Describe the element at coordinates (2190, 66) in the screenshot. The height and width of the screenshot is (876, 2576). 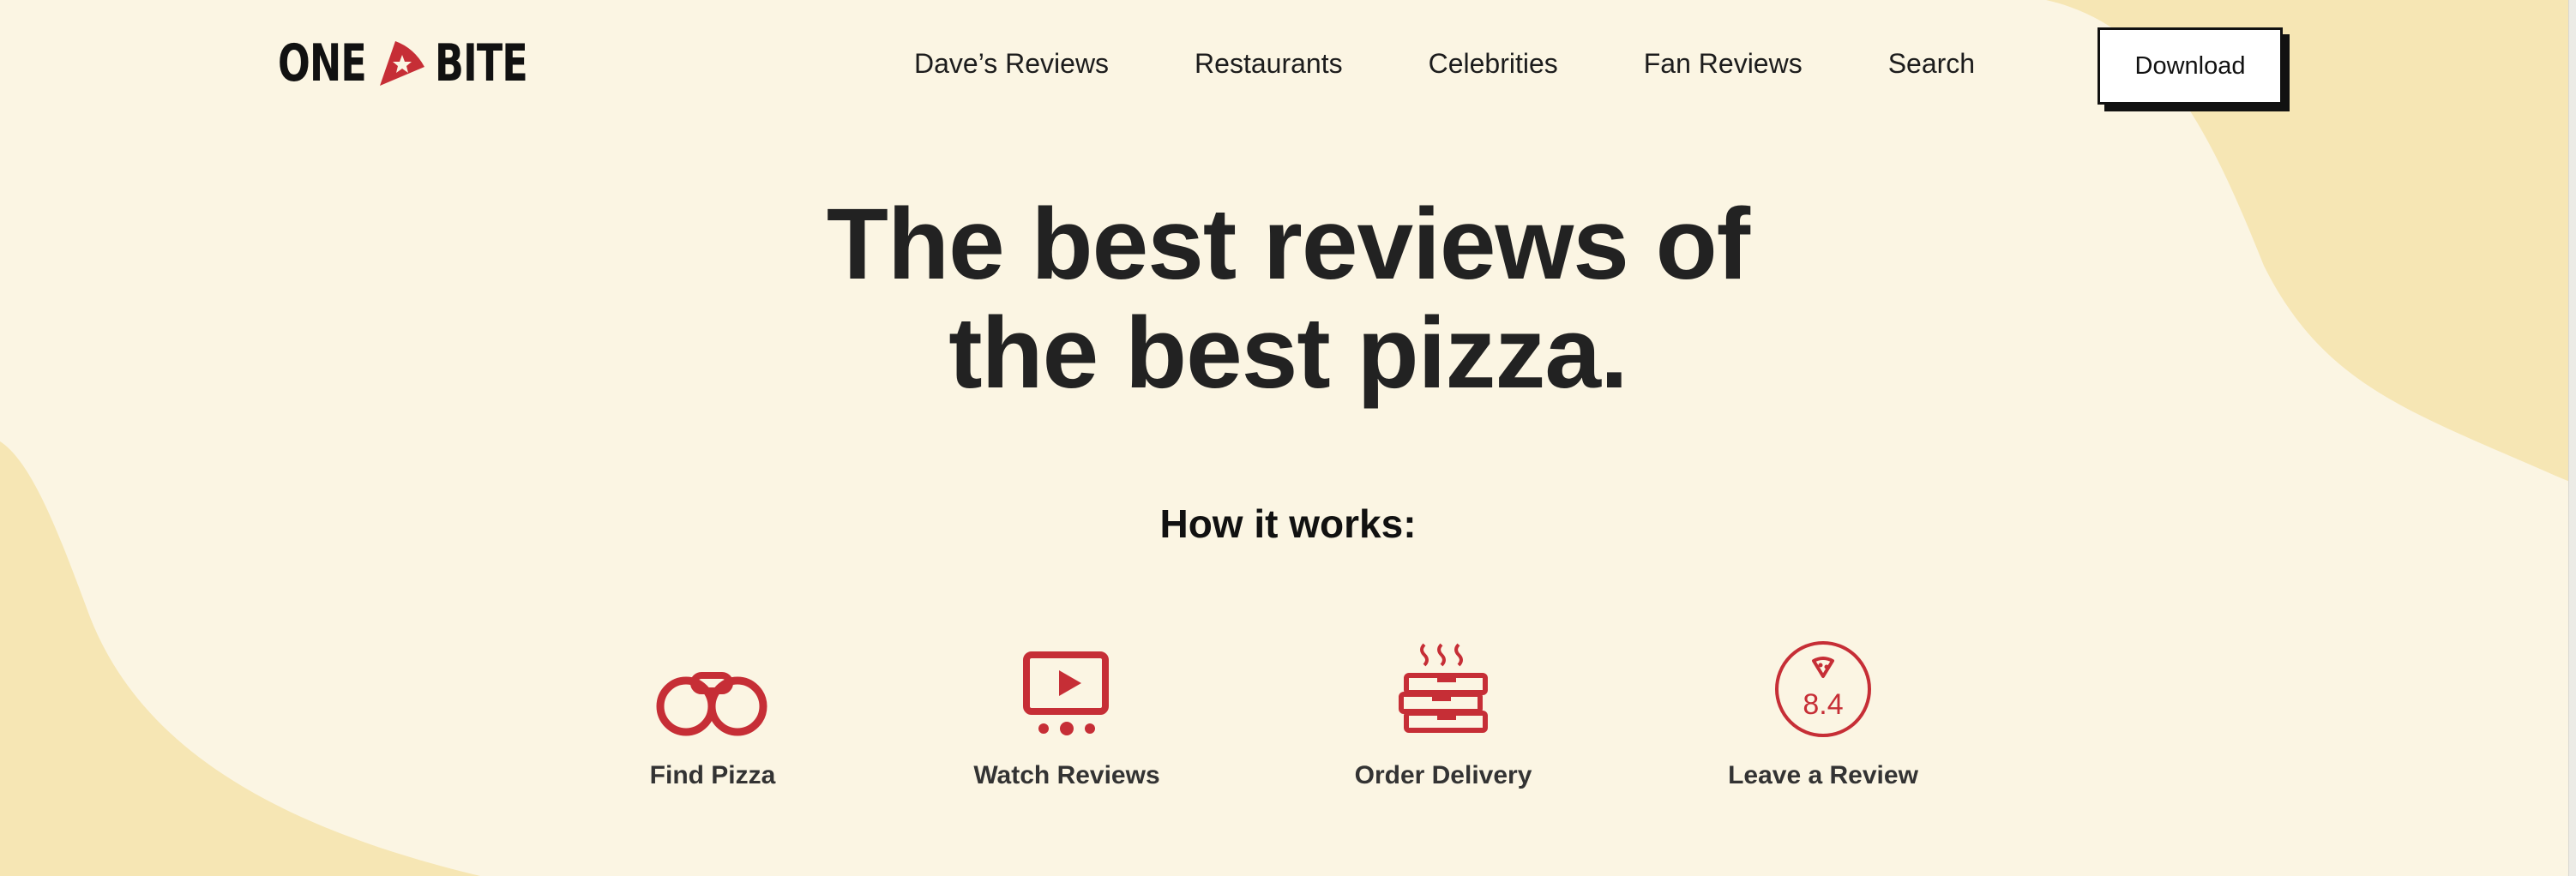
I see `download-button: Download` at that location.